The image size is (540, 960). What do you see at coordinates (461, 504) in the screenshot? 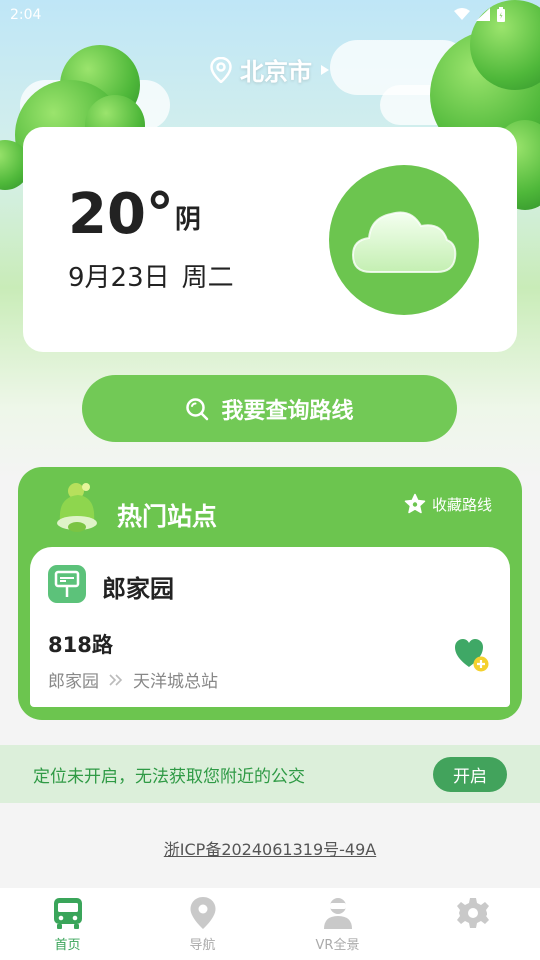
I see `favorite-routes-label: 收藏路线` at bounding box center [461, 504].